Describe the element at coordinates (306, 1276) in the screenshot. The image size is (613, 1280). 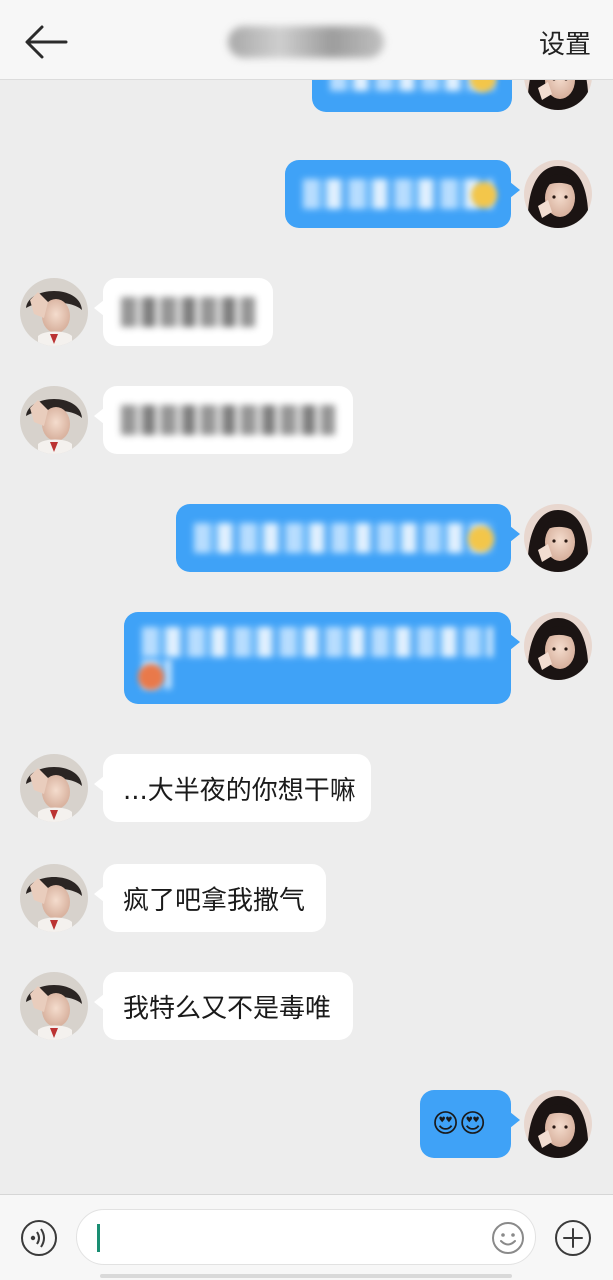
I see `home-indicator` at that location.